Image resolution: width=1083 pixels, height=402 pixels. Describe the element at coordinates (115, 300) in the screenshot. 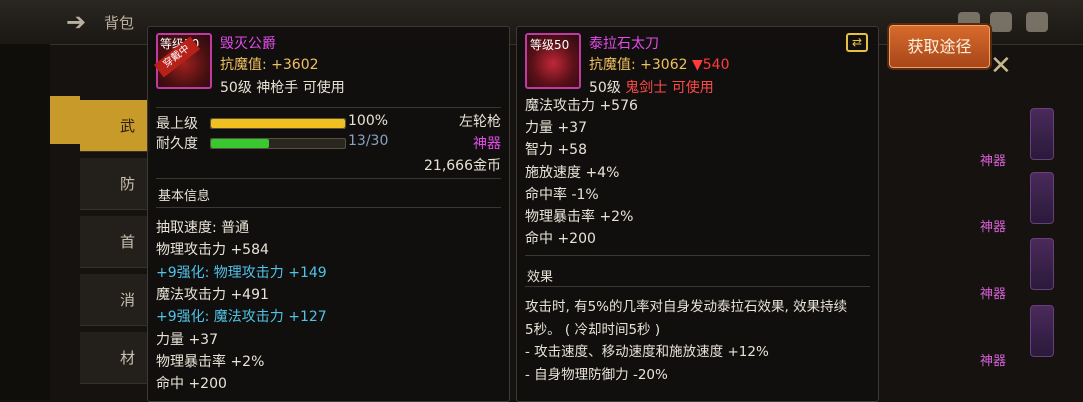

I see `category-consumable: 消` at that location.